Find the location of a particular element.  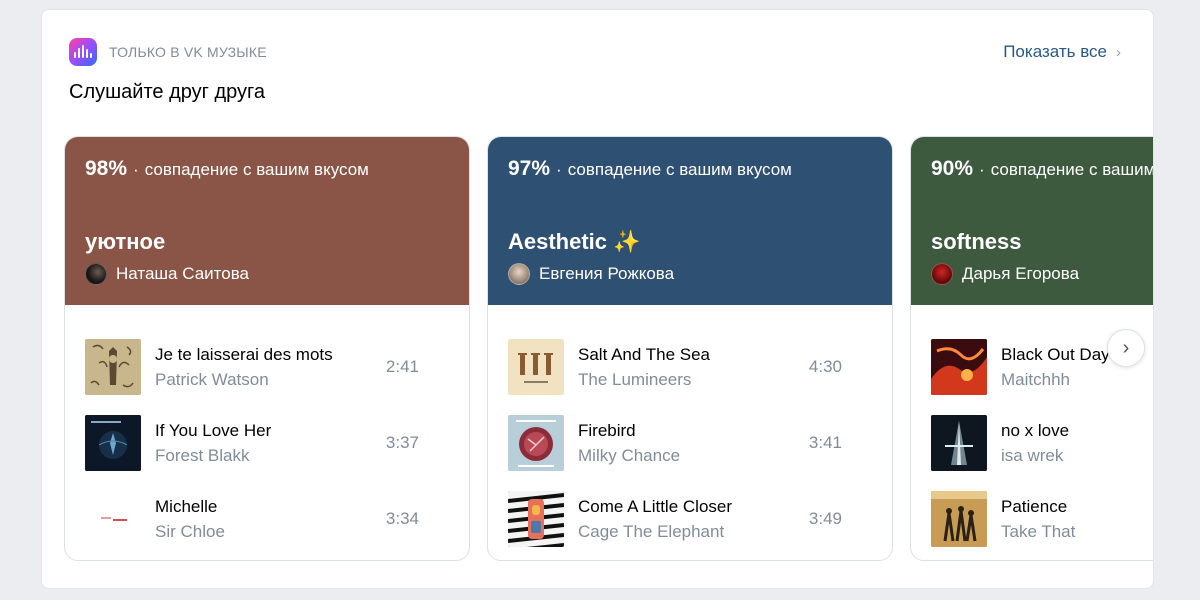

taste-match: 98% · совпадение с вашим вкусом is located at coordinates (227, 168).